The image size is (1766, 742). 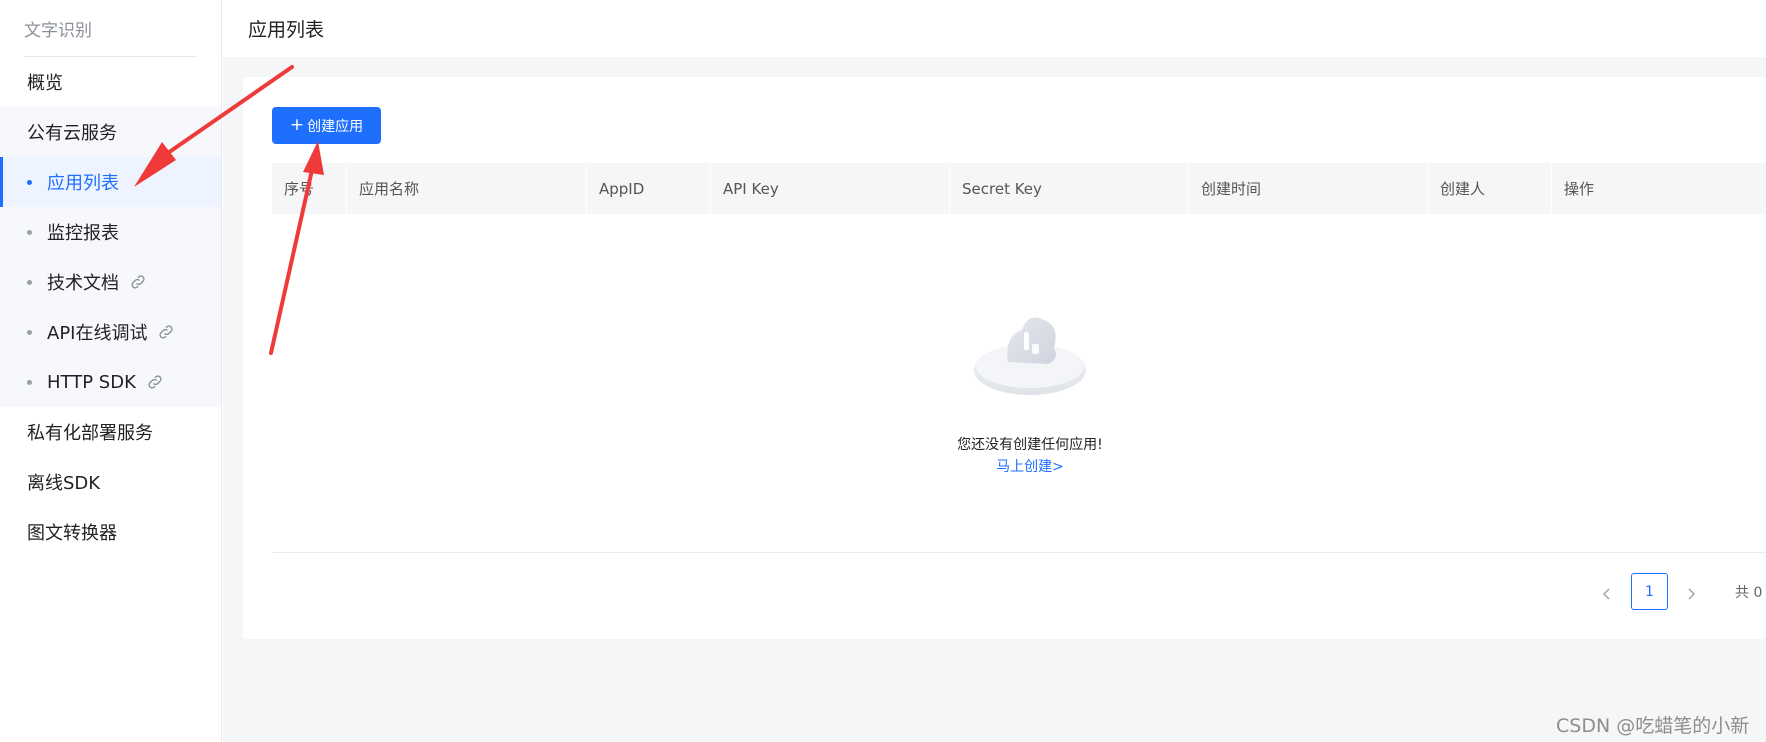 What do you see at coordinates (83, 283) in the screenshot?
I see `sidebar-item-label: 技术文档` at bounding box center [83, 283].